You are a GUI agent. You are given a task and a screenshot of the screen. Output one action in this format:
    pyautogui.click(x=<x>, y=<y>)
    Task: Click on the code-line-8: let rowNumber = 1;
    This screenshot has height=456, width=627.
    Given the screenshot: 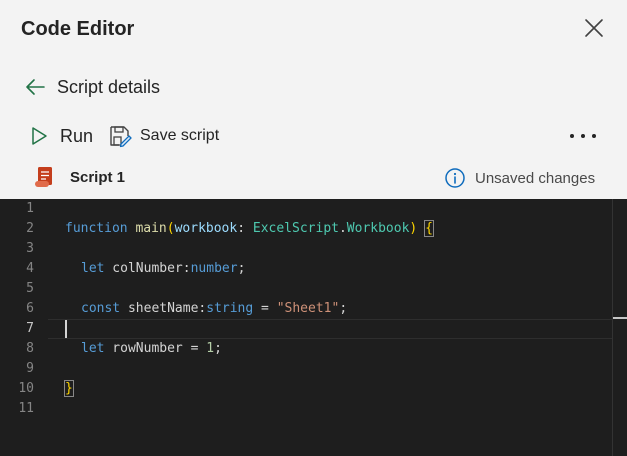 What is the action you would take?
    pyautogui.click(x=151, y=349)
    